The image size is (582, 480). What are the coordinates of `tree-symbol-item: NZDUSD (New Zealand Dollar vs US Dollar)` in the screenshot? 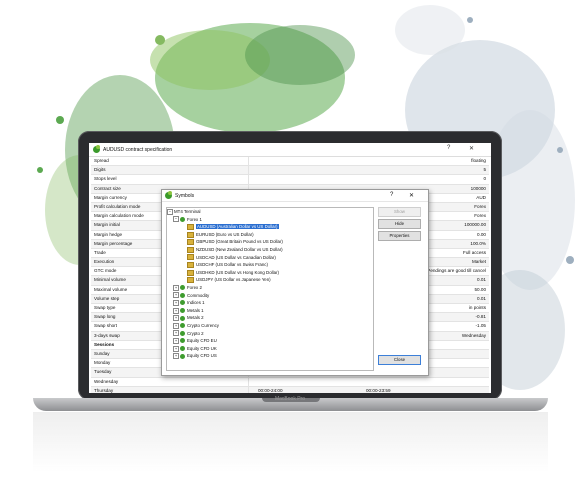 It's located at (270, 250).